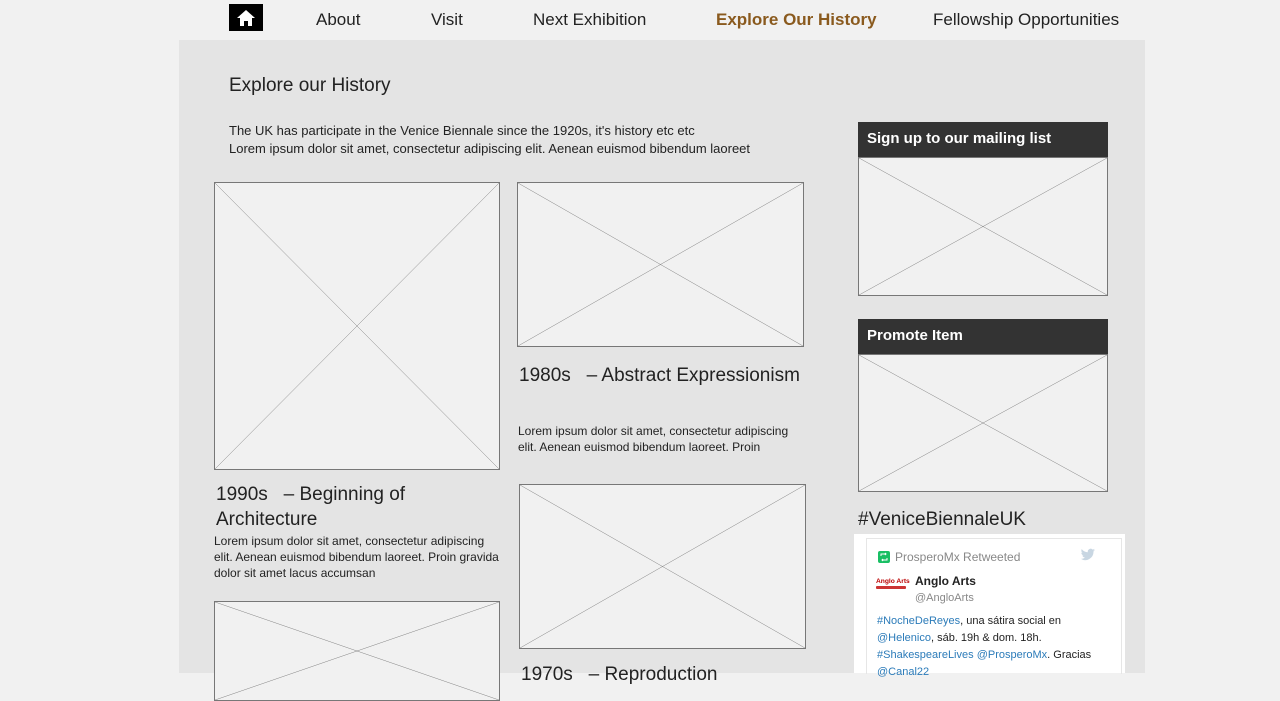 The height and width of the screenshot is (701, 1280). Describe the element at coordinates (903, 672) in the screenshot. I see `tweet-mention-link: @Canal22` at that location.